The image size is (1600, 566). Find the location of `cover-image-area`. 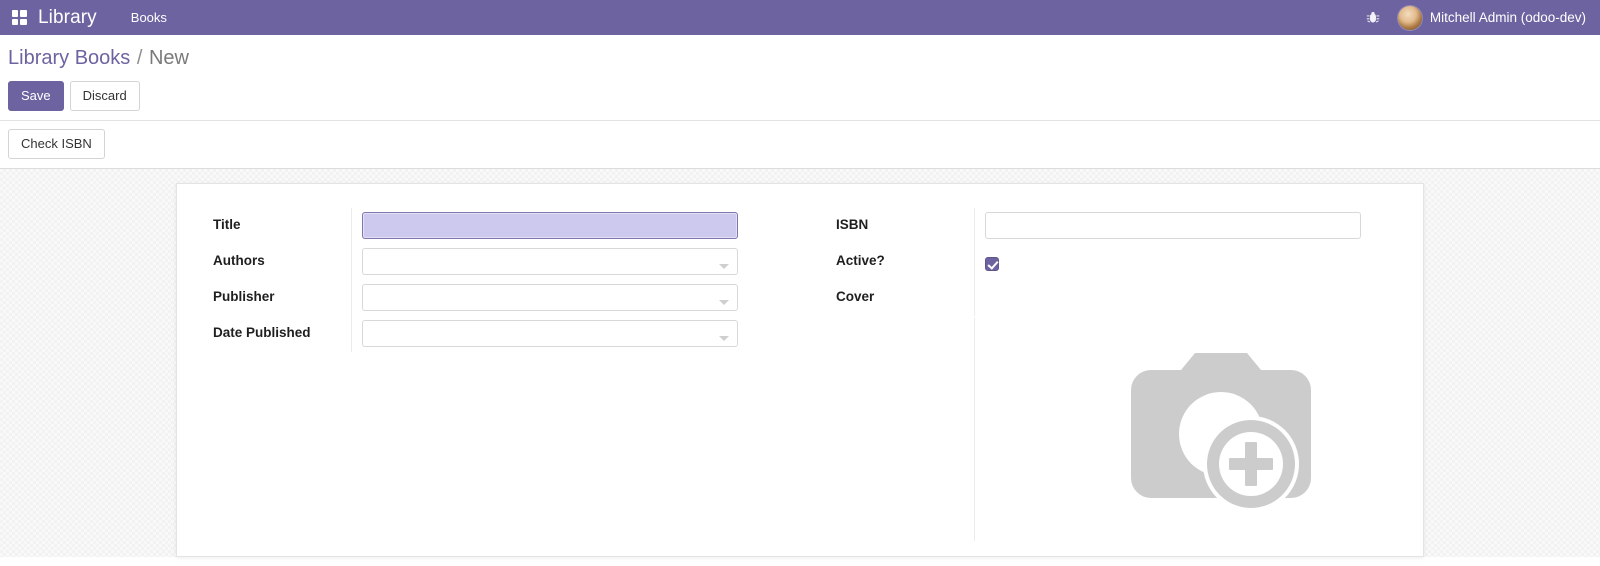

cover-image-area is located at coordinates (1198, 429).